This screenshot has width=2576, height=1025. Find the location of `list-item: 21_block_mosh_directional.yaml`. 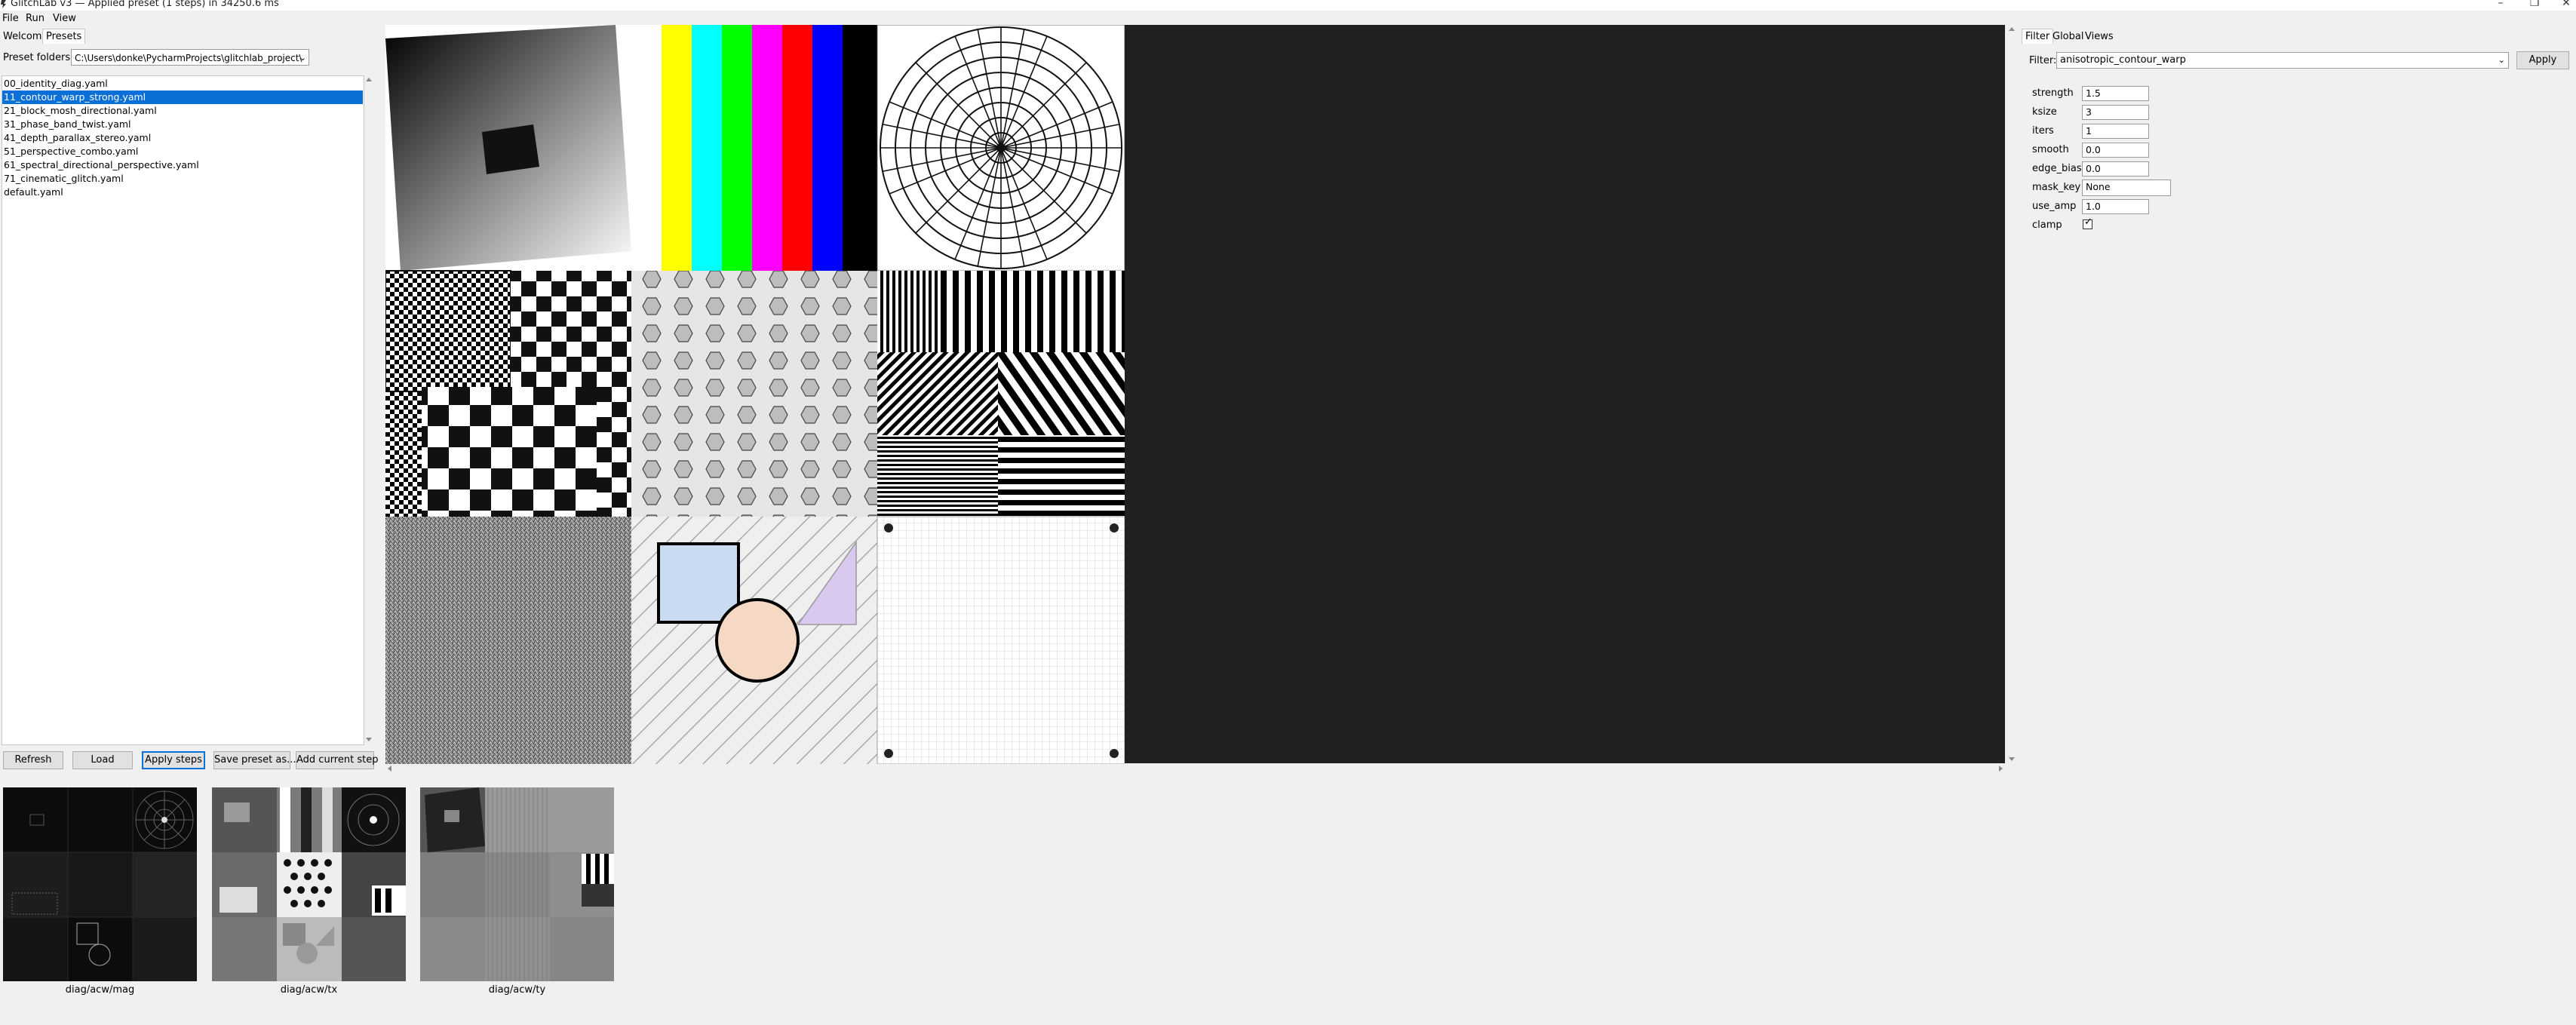

list-item: 21_block_mosh_directional.yaml is located at coordinates (182, 111).